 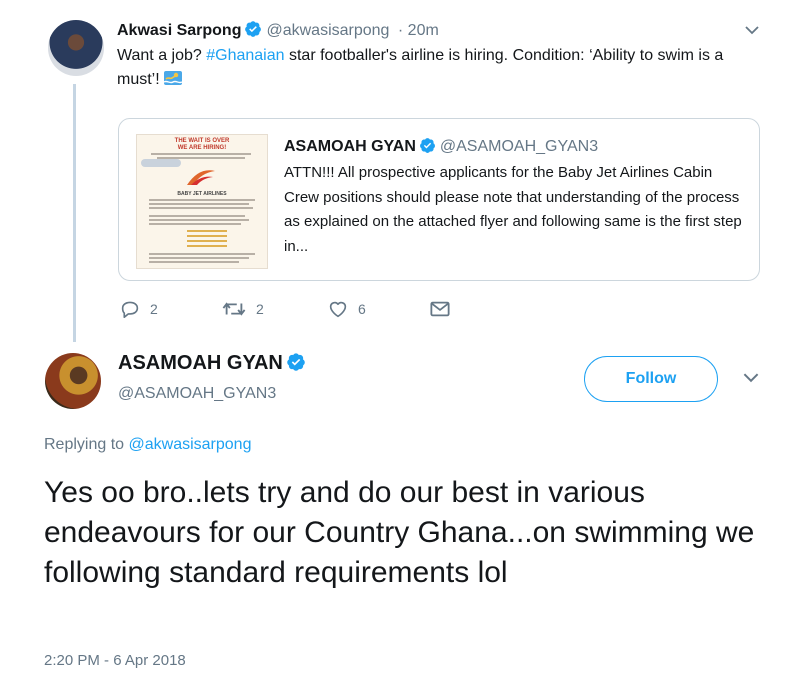 I want to click on quoted-author-handle: @ASAMOAH_GYAN3, so click(x=519, y=146).